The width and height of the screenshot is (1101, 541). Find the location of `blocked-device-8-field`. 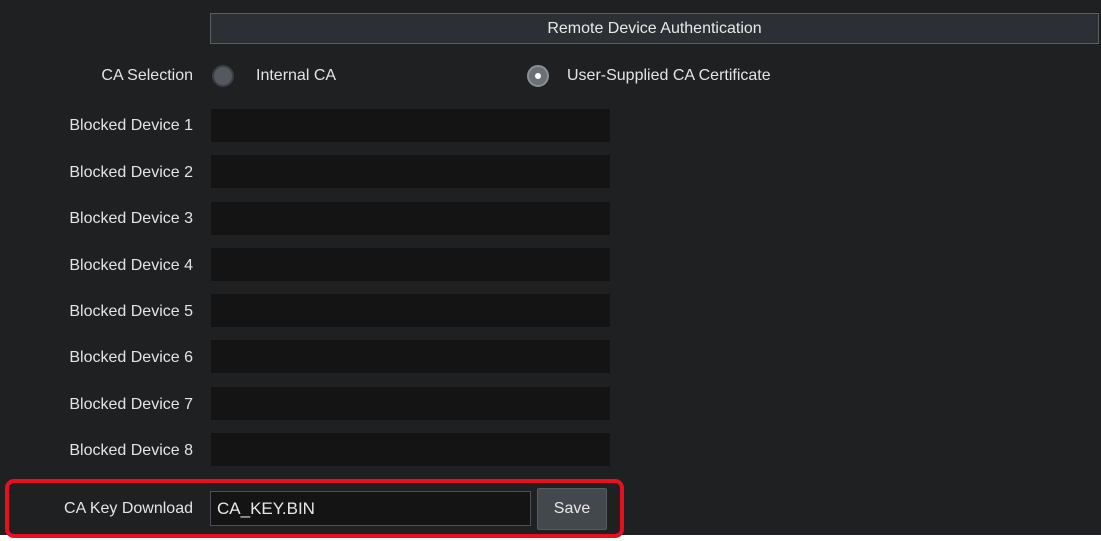

blocked-device-8-field is located at coordinates (410, 449).